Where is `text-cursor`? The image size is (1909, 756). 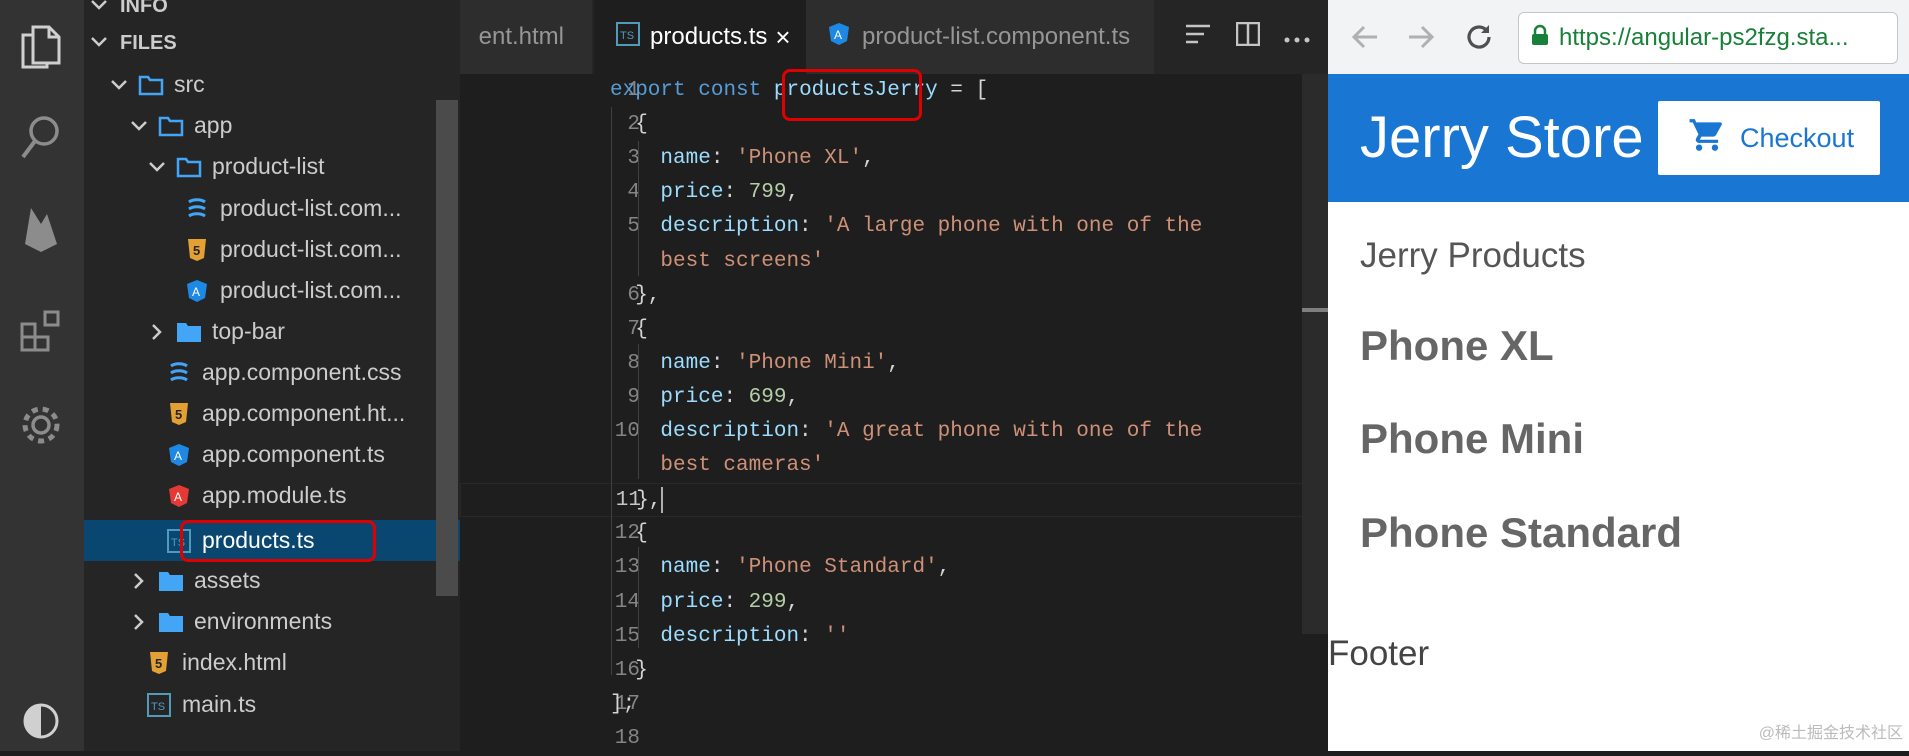
text-cursor is located at coordinates (662, 499).